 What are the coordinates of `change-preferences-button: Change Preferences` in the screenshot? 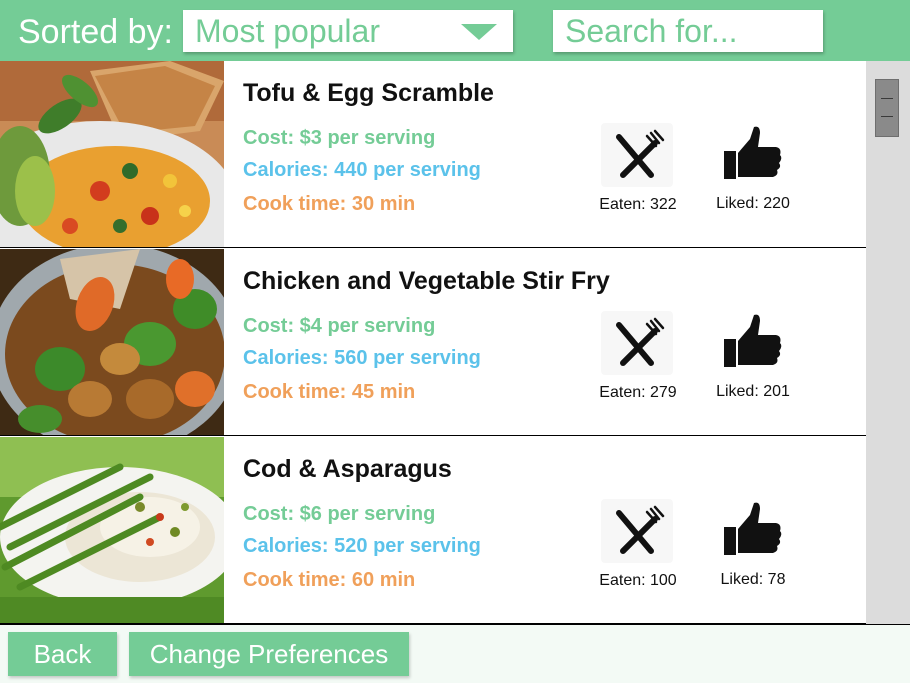 It's located at (269, 654).